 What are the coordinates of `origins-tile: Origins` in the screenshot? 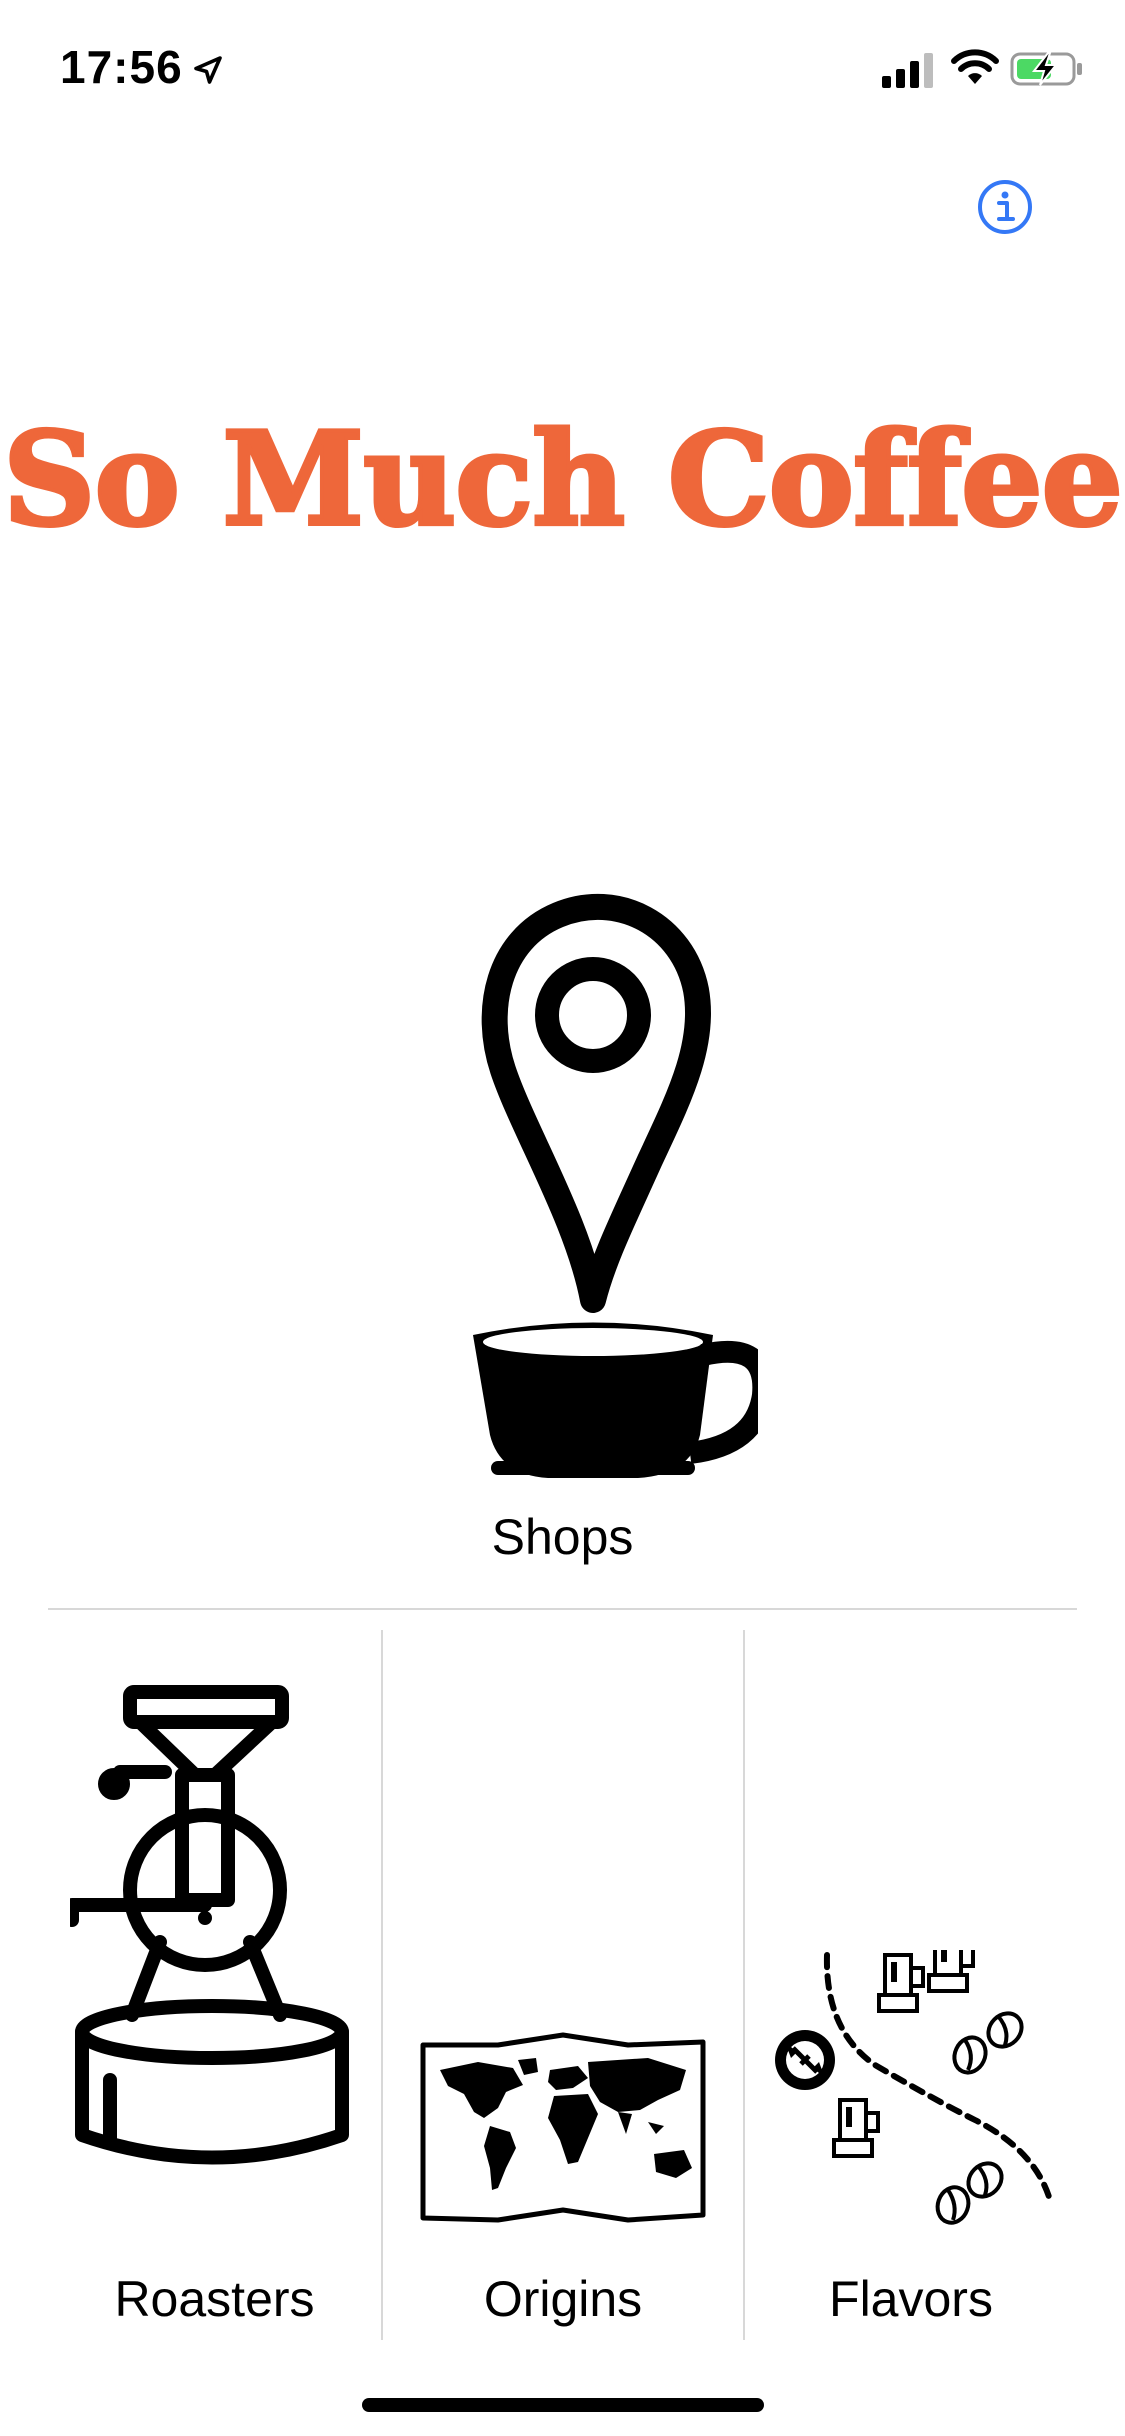 It's located at (563, 1985).